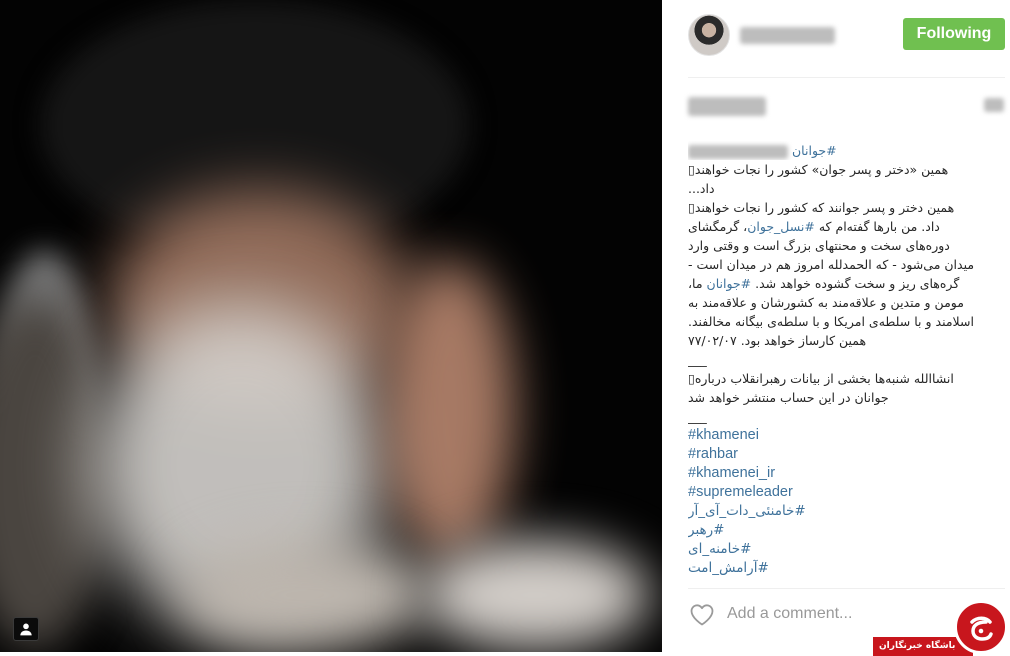 The height and width of the screenshot is (656, 1010). I want to click on person-glyph, so click(26, 629).